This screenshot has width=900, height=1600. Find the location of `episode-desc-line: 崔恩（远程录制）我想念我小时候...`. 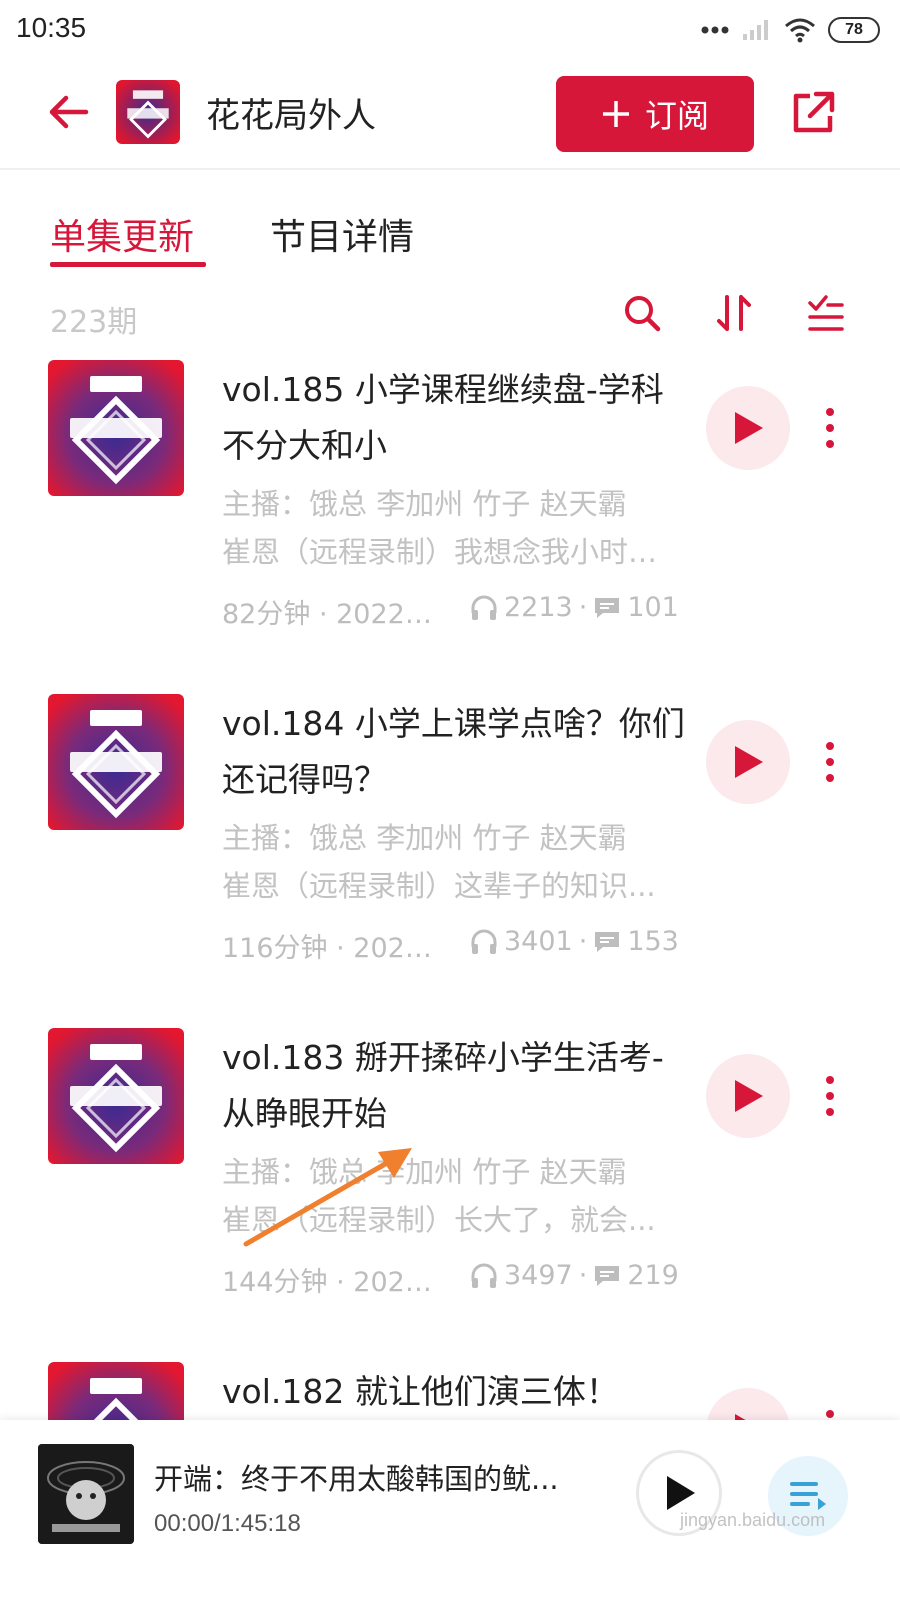

episode-desc-line: 崔恩（远程录制）我想念我小时候... is located at coordinates (452, 552).